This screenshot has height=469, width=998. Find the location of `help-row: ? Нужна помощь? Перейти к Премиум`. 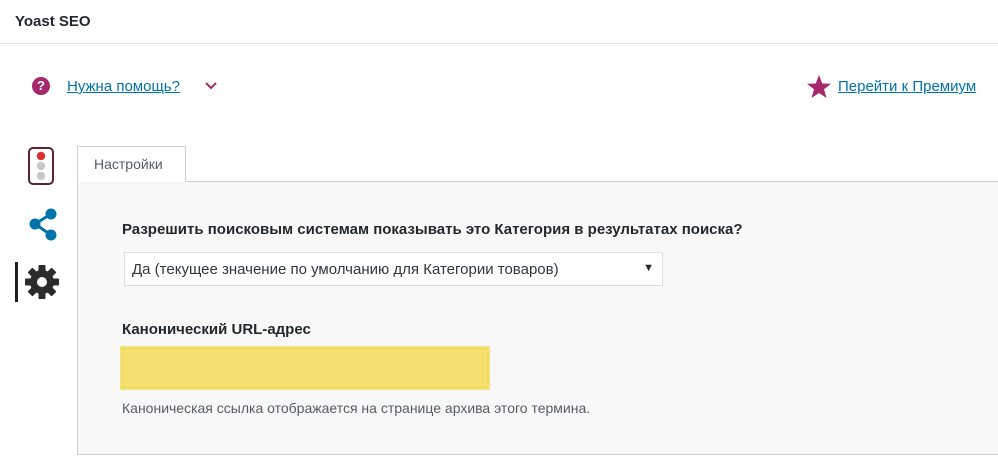

help-row: ? Нужна помощь? Перейти к Премиум is located at coordinates (499, 87).